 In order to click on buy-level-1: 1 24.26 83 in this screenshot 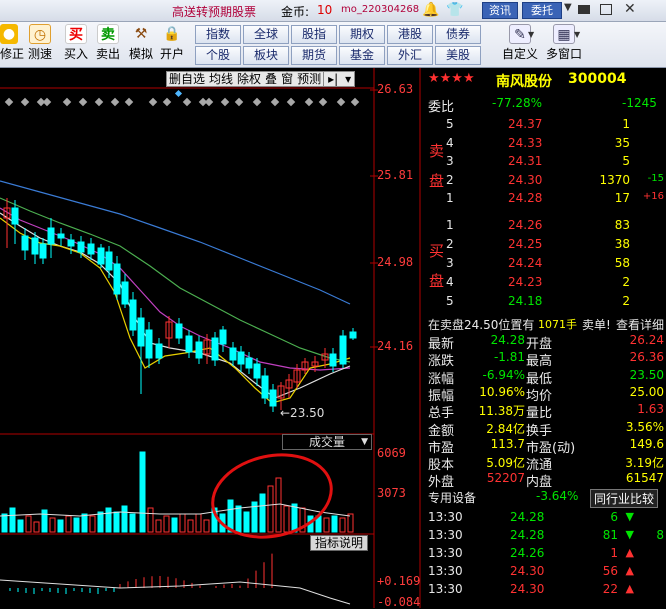, I will do `click(546, 227)`.